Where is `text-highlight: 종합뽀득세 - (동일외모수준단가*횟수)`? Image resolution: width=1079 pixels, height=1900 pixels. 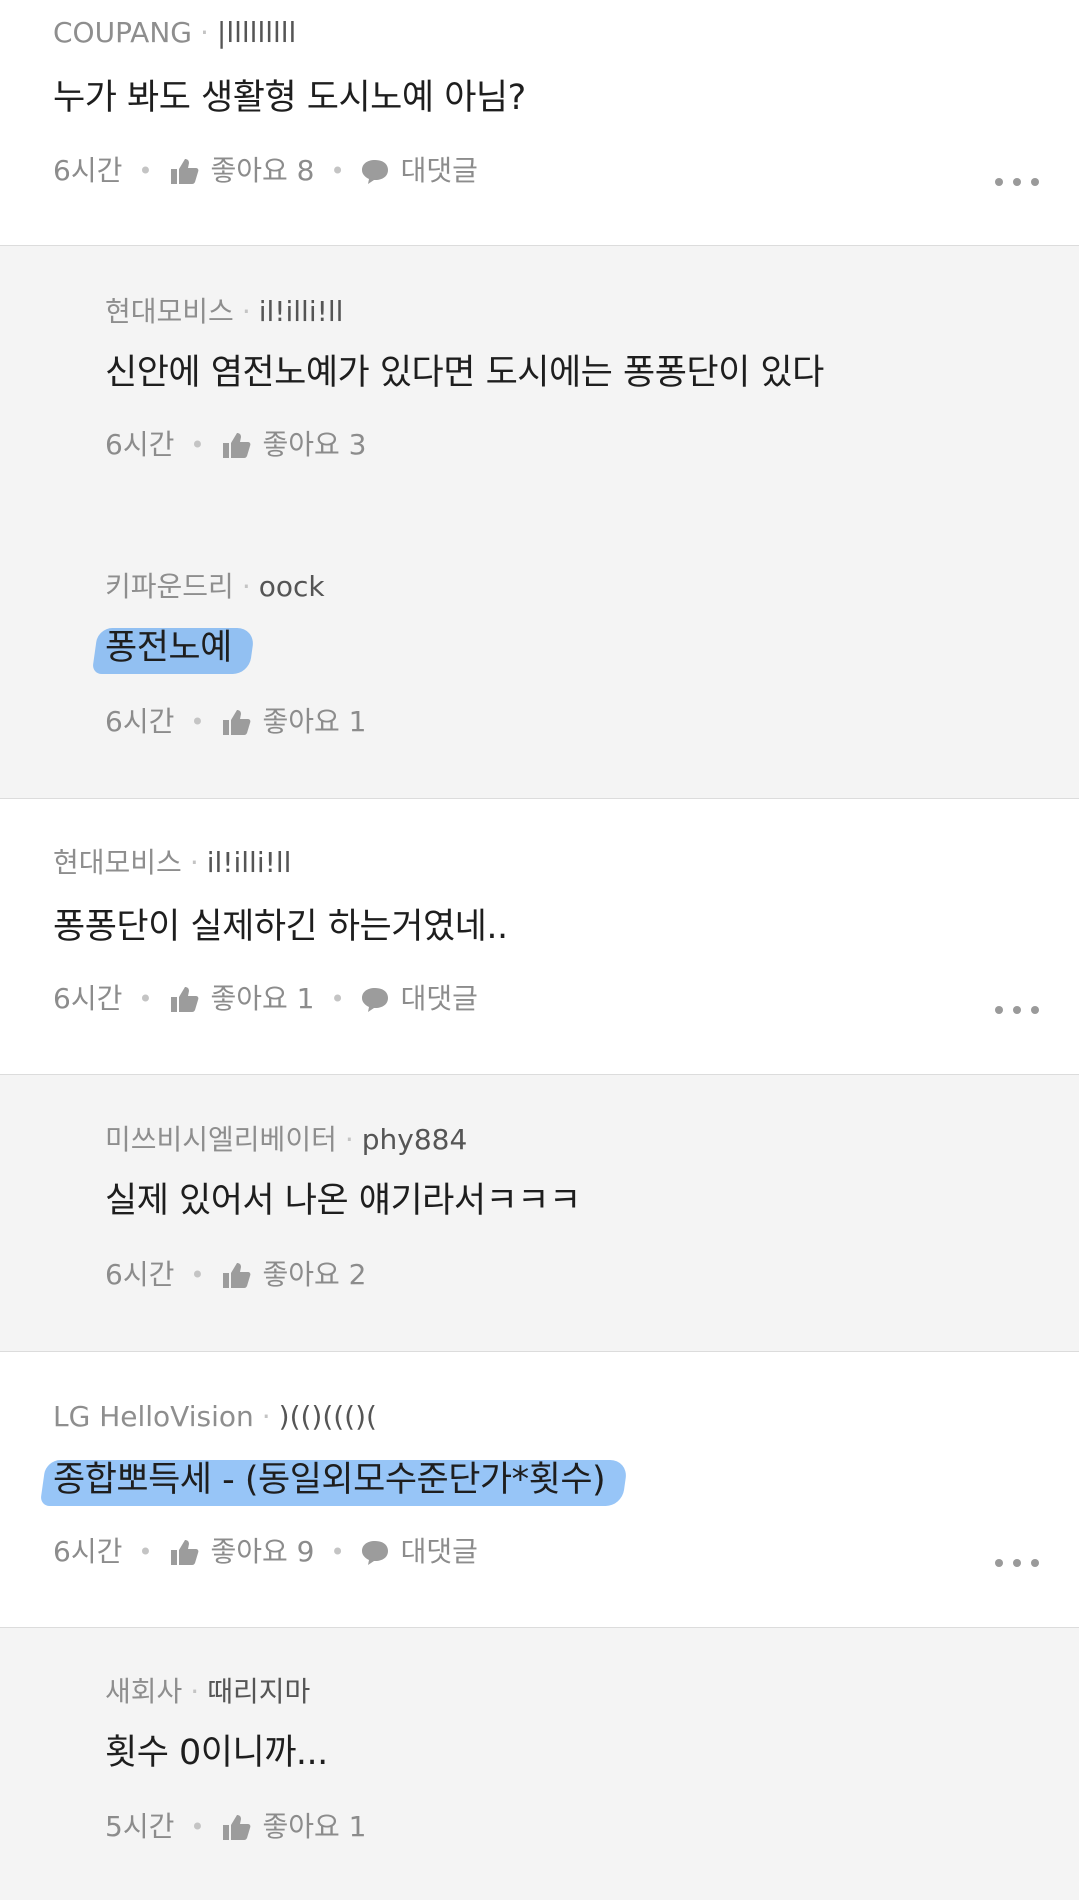
text-highlight: 종합뽀득세 - (동일외모수준단가*횟수) is located at coordinates (329, 1480).